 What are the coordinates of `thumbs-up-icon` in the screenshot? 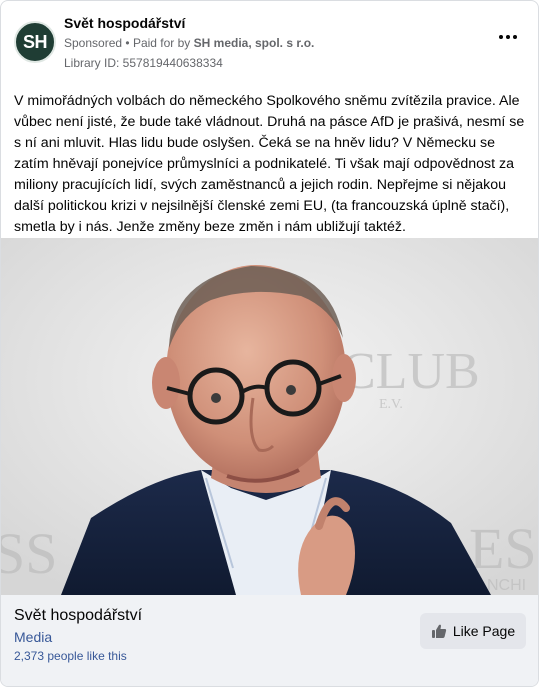 It's located at (438, 631).